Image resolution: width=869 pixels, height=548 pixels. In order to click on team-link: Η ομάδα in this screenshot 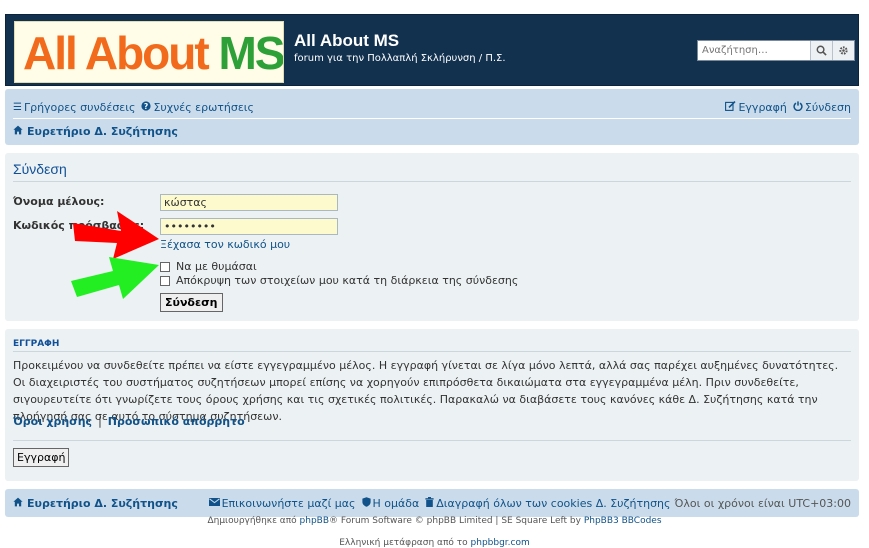, I will do `click(390, 503)`.